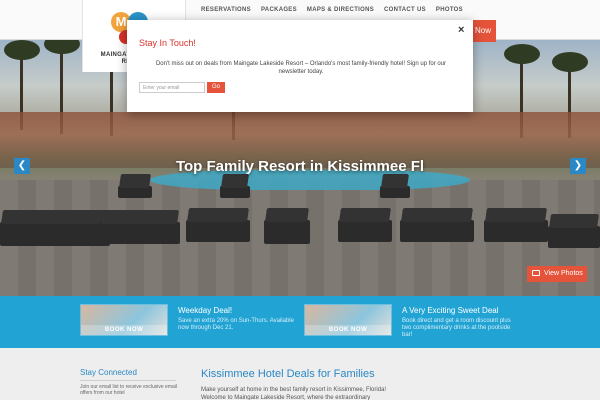  What do you see at coordinates (405, 10) in the screenshot?
I see `nav-item-contact-us: CONTACT US` at bounding box center [405, 10].